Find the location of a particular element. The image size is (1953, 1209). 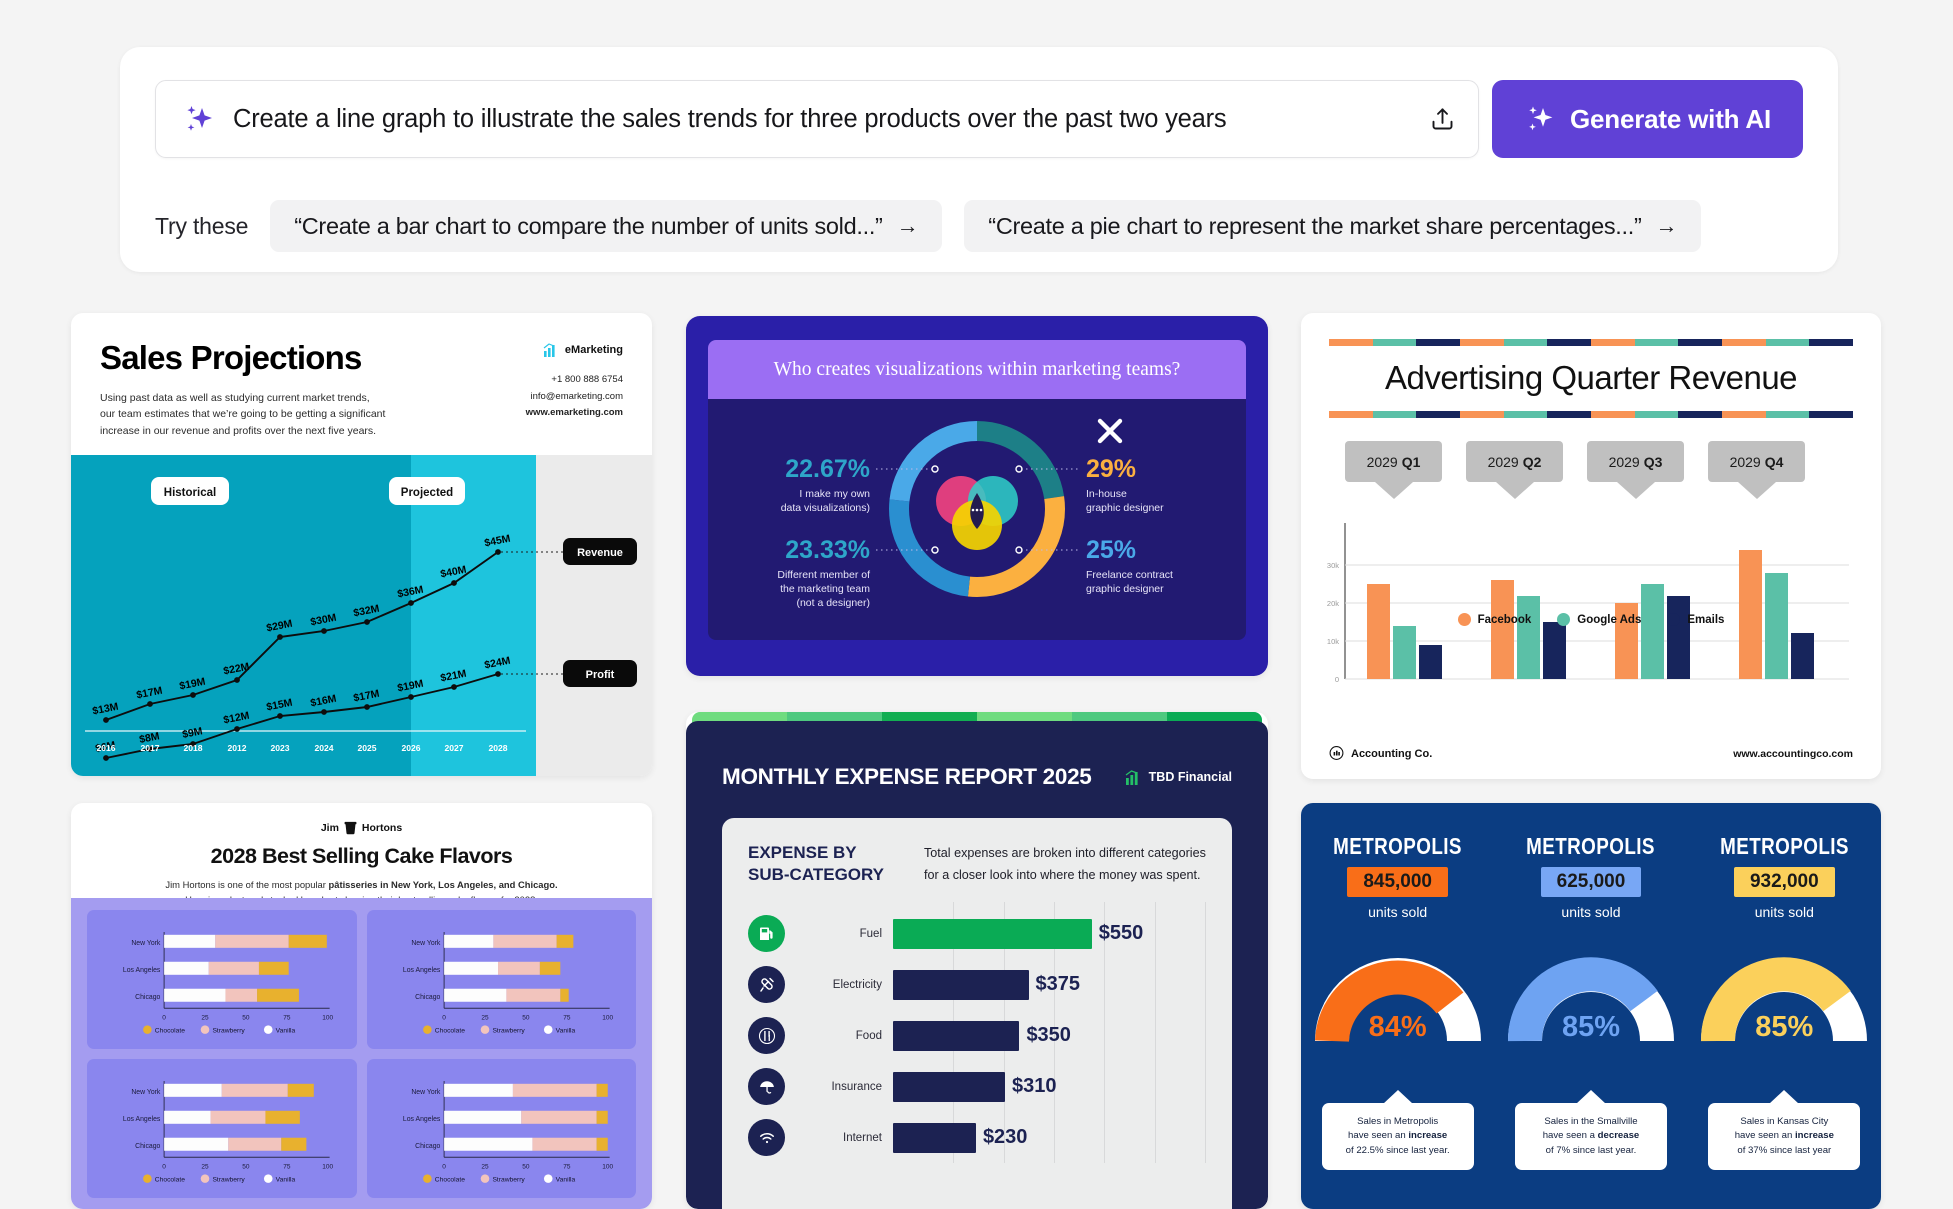

legend-revenue: Revenue is located at coordinates (600, 553).